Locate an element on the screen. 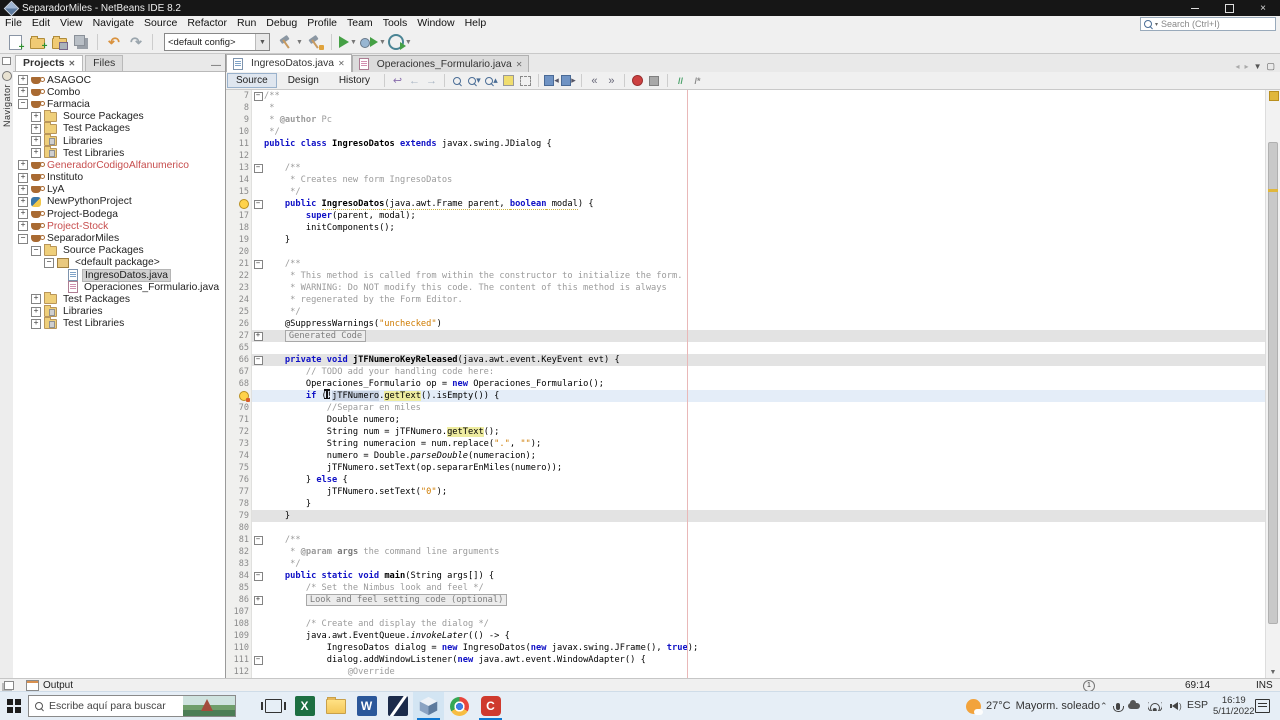 This screenshot has height=720, width=1280. menu-source: Source is located at coordinates (160, 23).